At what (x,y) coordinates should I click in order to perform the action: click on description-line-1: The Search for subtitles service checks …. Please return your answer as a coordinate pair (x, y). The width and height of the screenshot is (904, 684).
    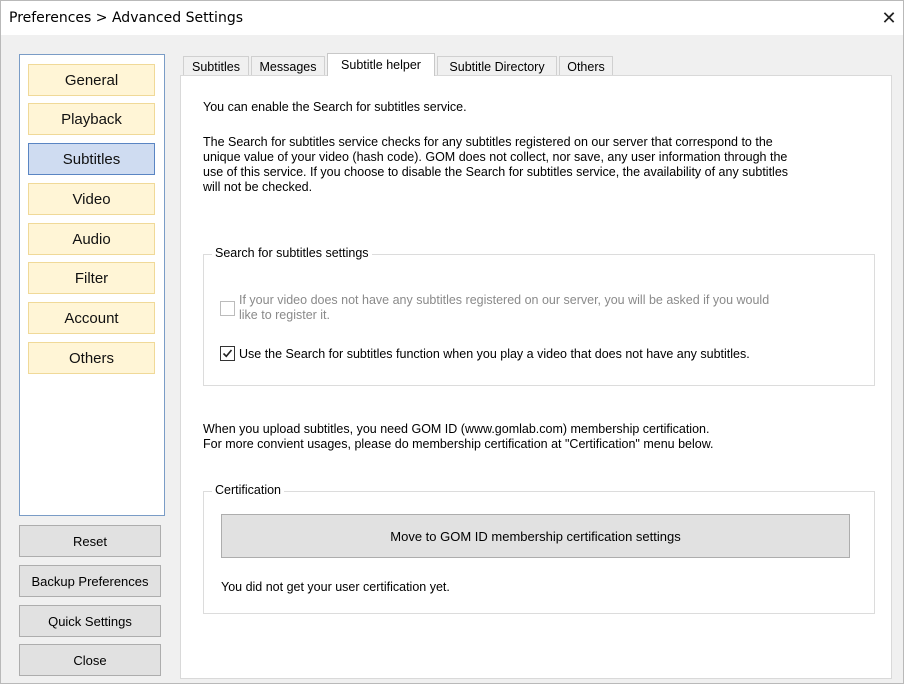
    Looking at the image, I should click on (488, 142).